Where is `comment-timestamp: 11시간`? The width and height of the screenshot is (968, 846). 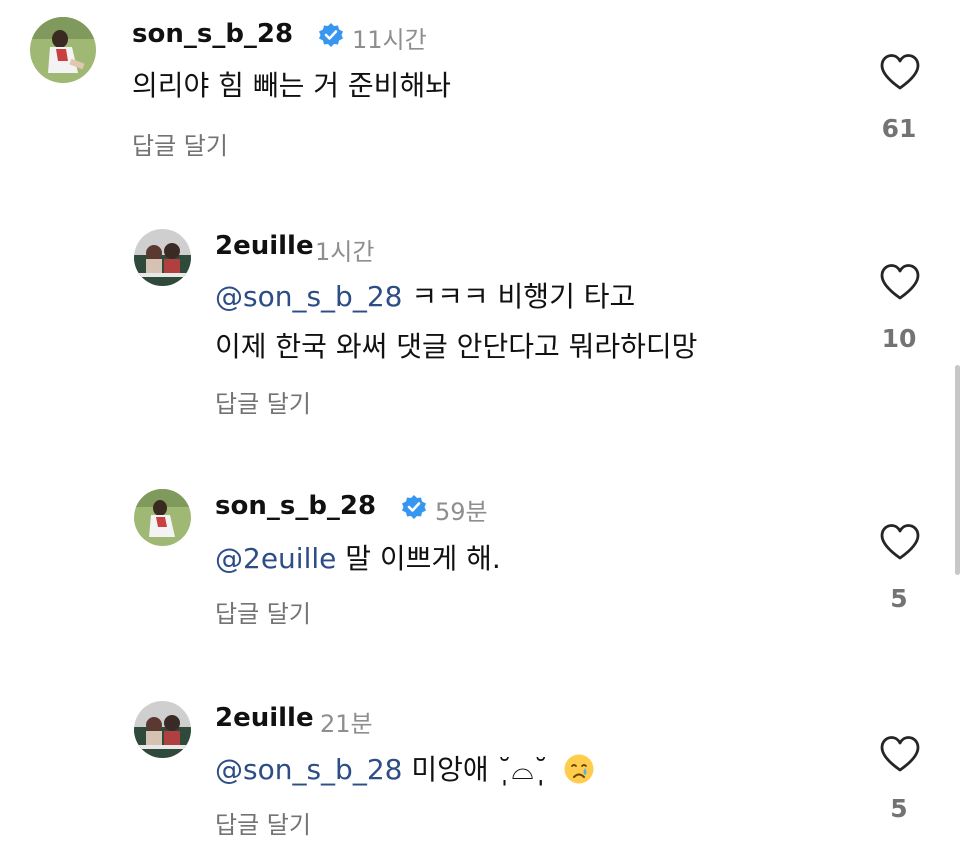
comment-timestamp: 11시간 is located at coordinates (389, 40).